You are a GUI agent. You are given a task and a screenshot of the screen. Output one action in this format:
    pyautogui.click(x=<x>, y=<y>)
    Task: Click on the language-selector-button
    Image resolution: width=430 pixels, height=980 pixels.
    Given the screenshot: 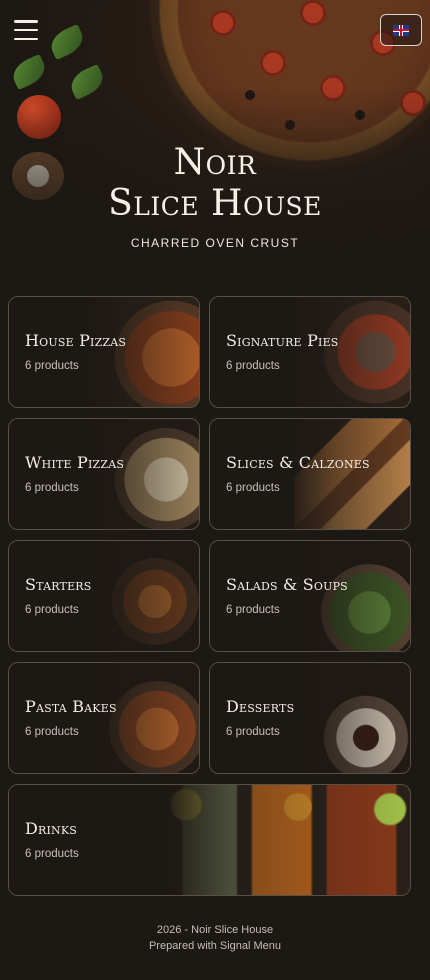 What is the action you would take?
    pyautogui.click(x=401, y=30)
    